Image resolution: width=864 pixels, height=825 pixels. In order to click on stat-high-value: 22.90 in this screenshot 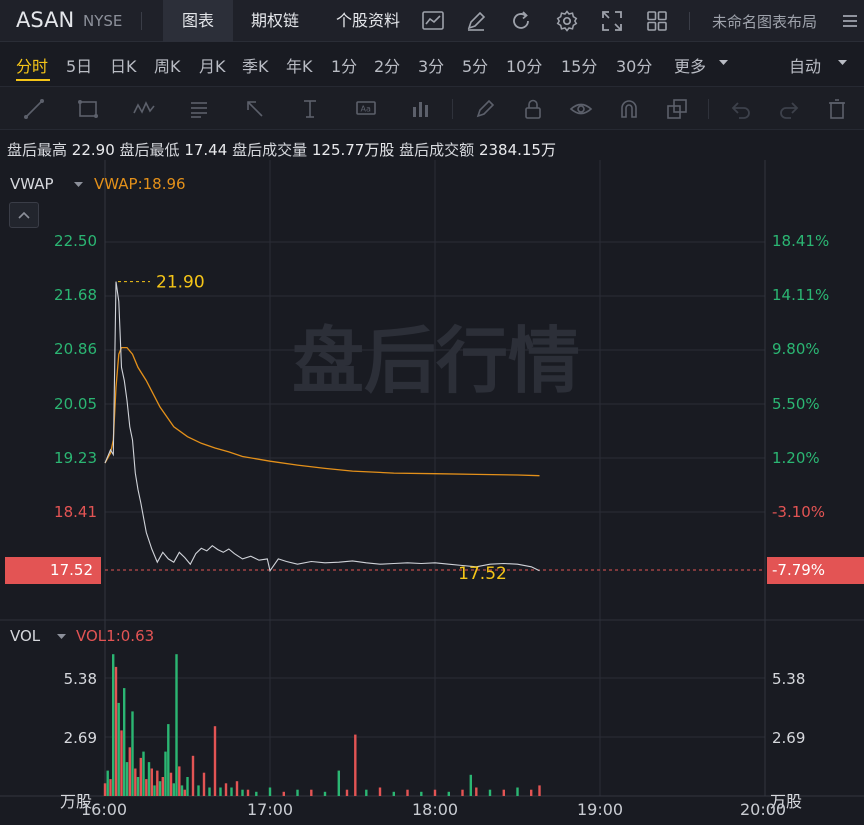, I will do `click(93, 150)`.